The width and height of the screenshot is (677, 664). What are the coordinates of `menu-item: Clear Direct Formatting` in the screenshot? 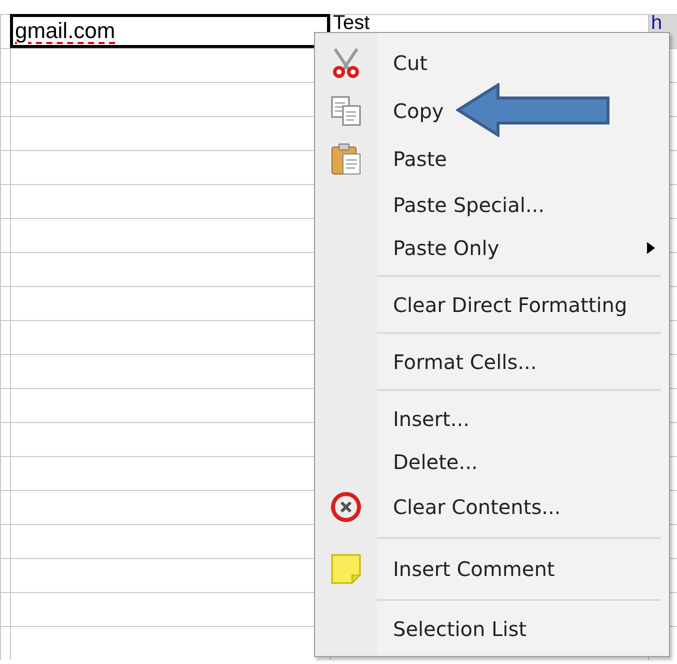 It's located at (492, 304).